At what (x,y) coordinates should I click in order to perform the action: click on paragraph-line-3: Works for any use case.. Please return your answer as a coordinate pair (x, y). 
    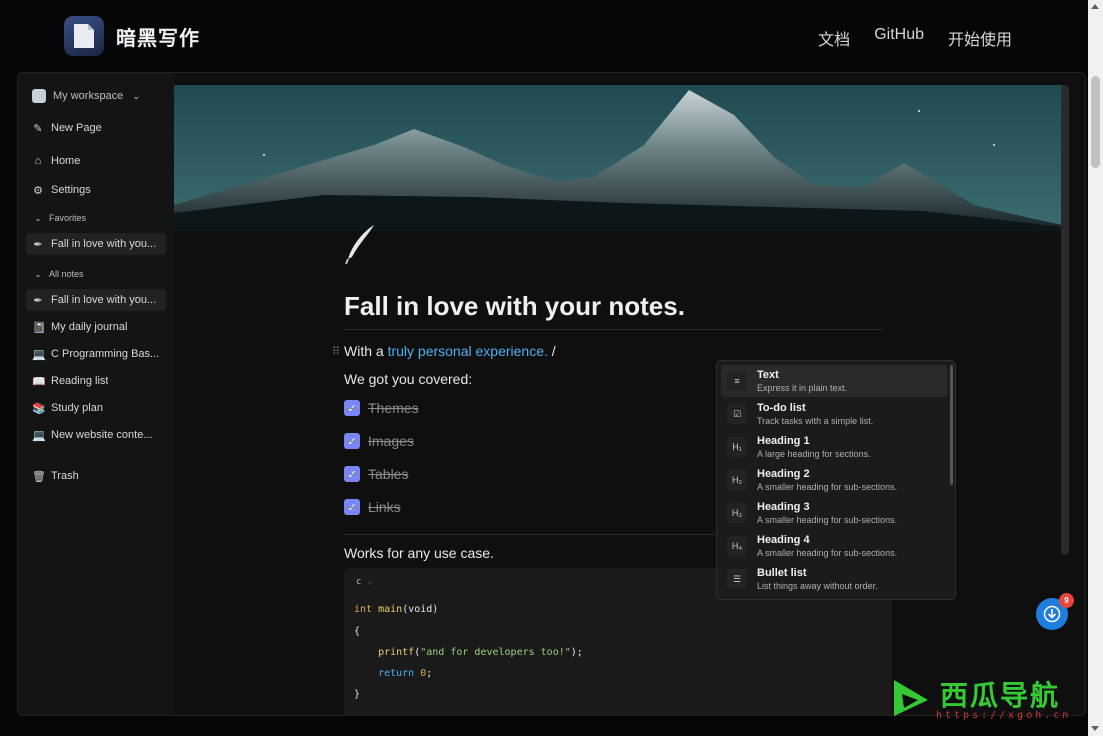
    Looking at the image, I should click on (419, 553).